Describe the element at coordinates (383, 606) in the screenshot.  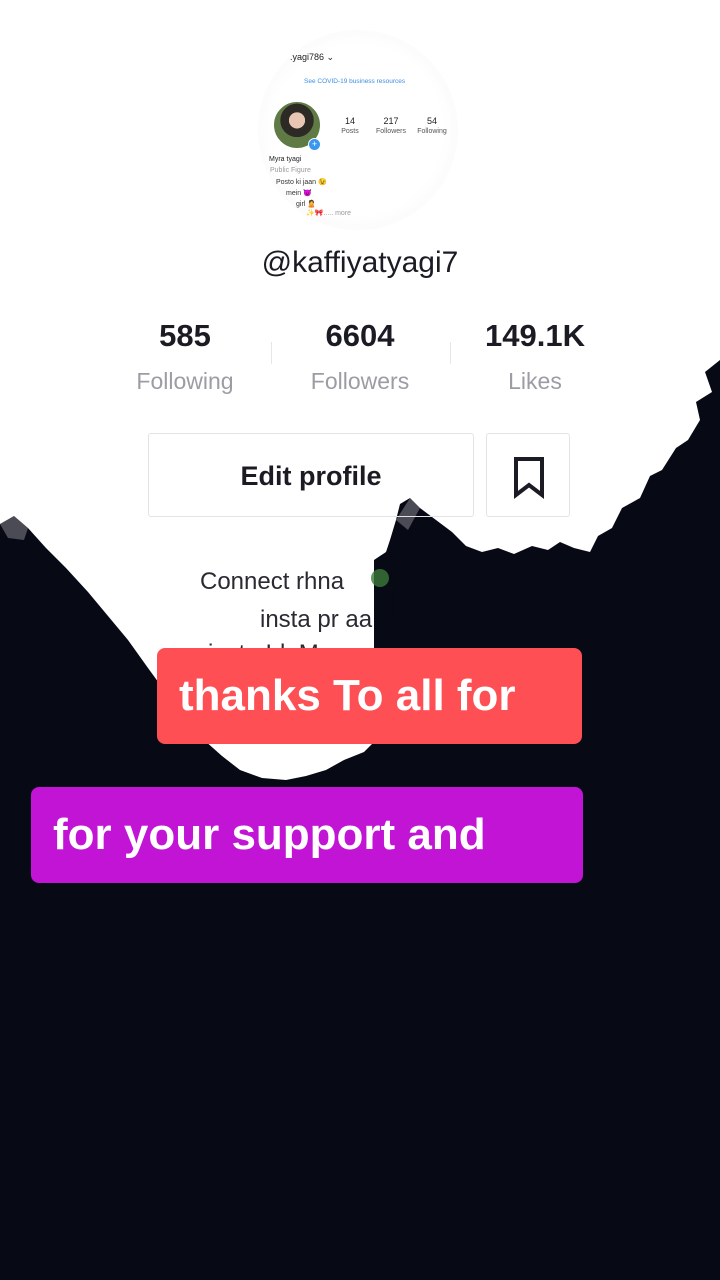
I see `torn-overlay` at that location.